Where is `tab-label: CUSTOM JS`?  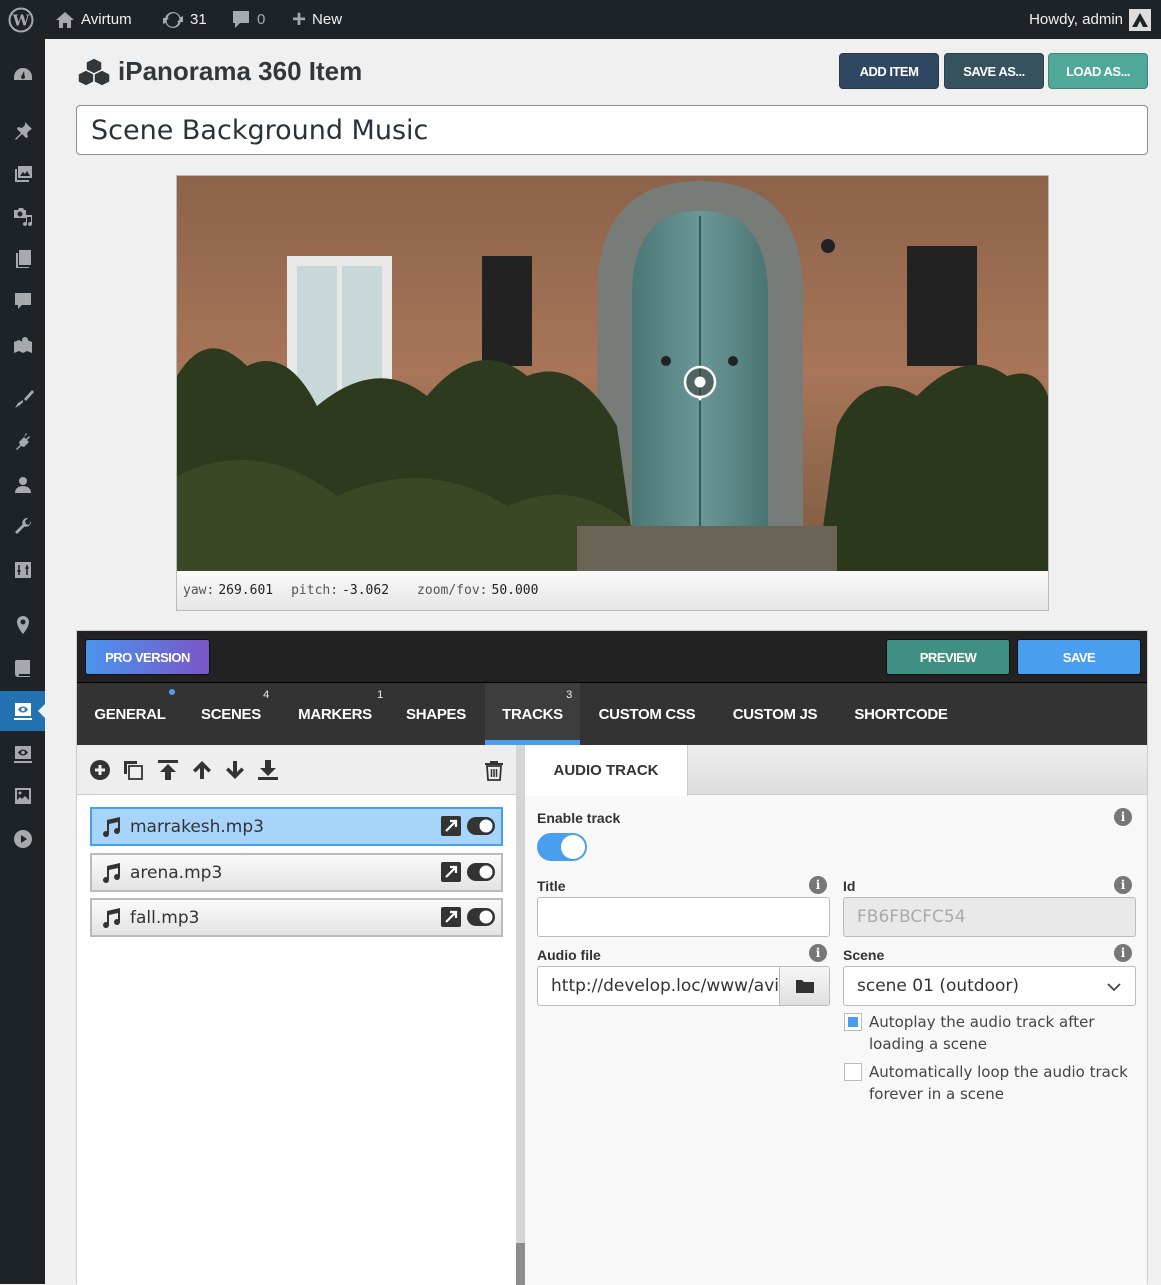 tab-label: CUSTOM JS is located at coordinates (775, 714).